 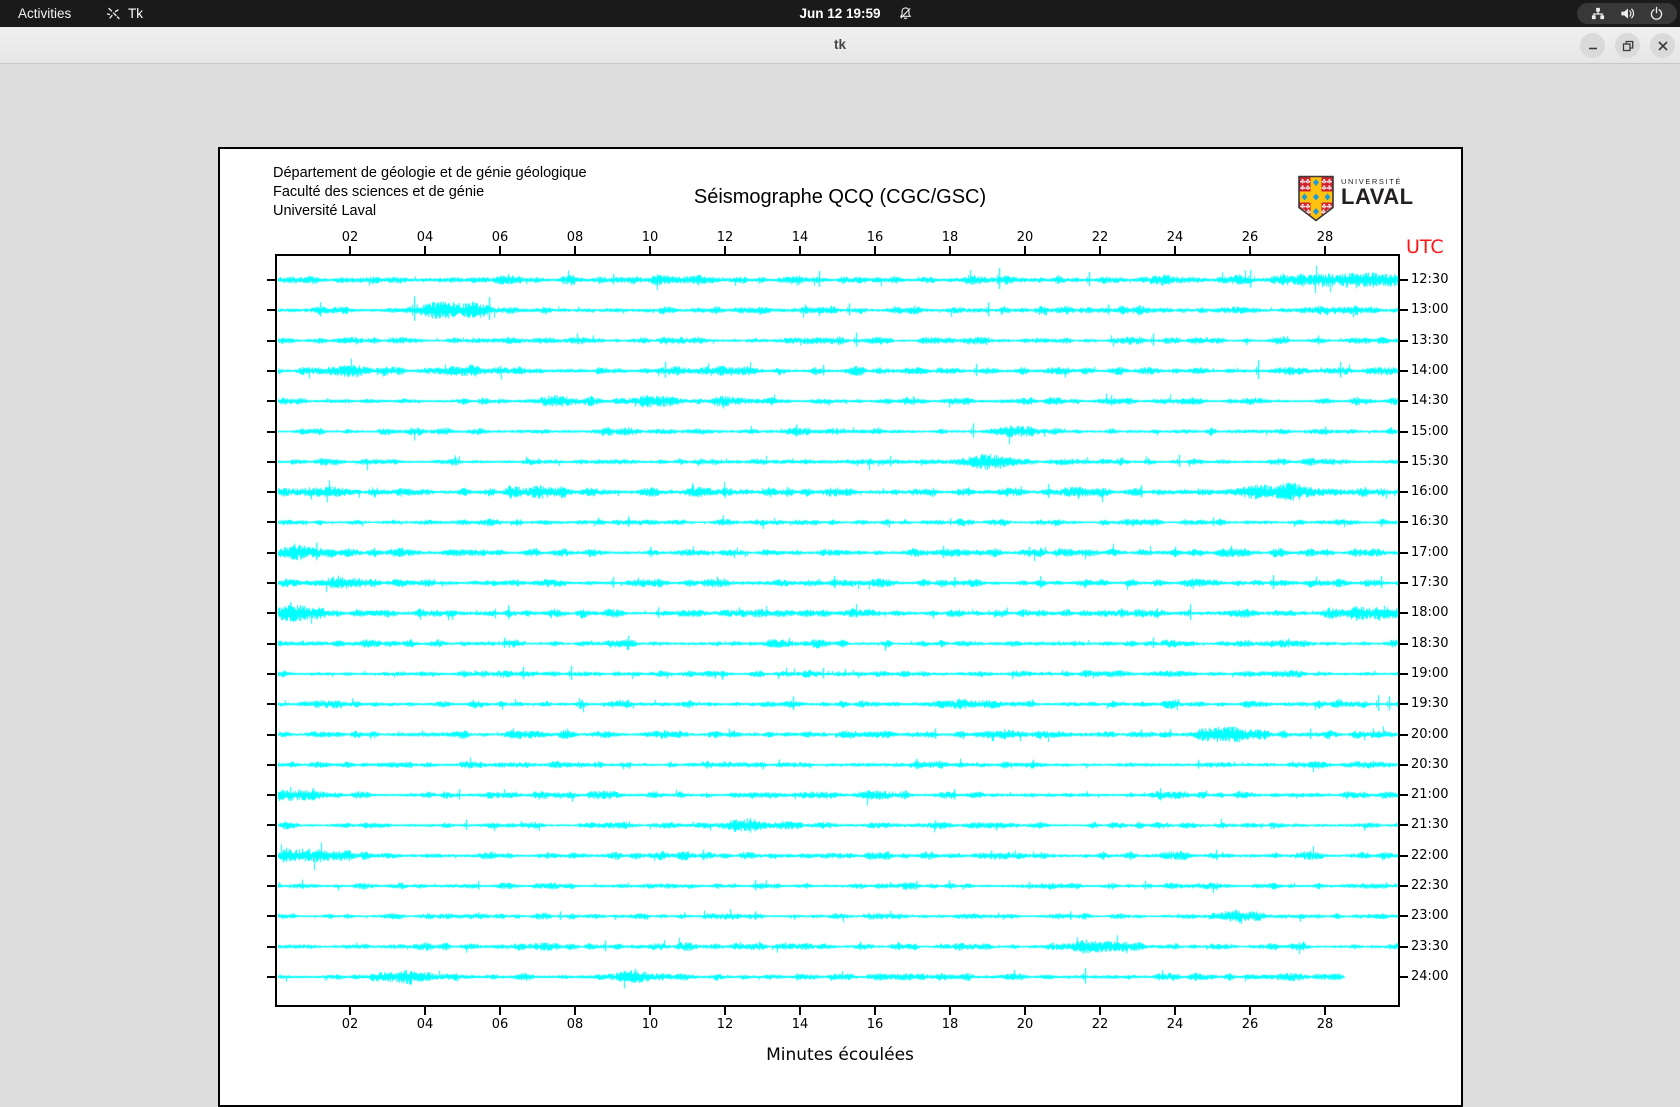 I want to click on x-tick-label-top: 26, so click(x=1250, y=237).